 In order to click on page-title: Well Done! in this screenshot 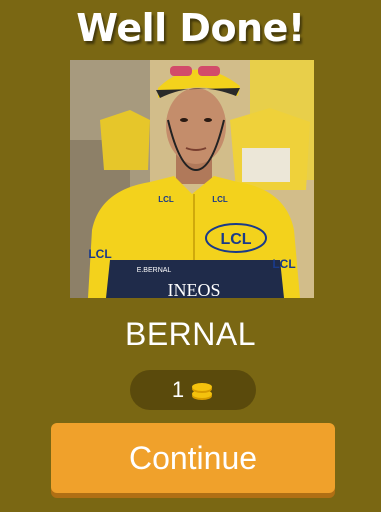, I will do `click(190, 28)`.